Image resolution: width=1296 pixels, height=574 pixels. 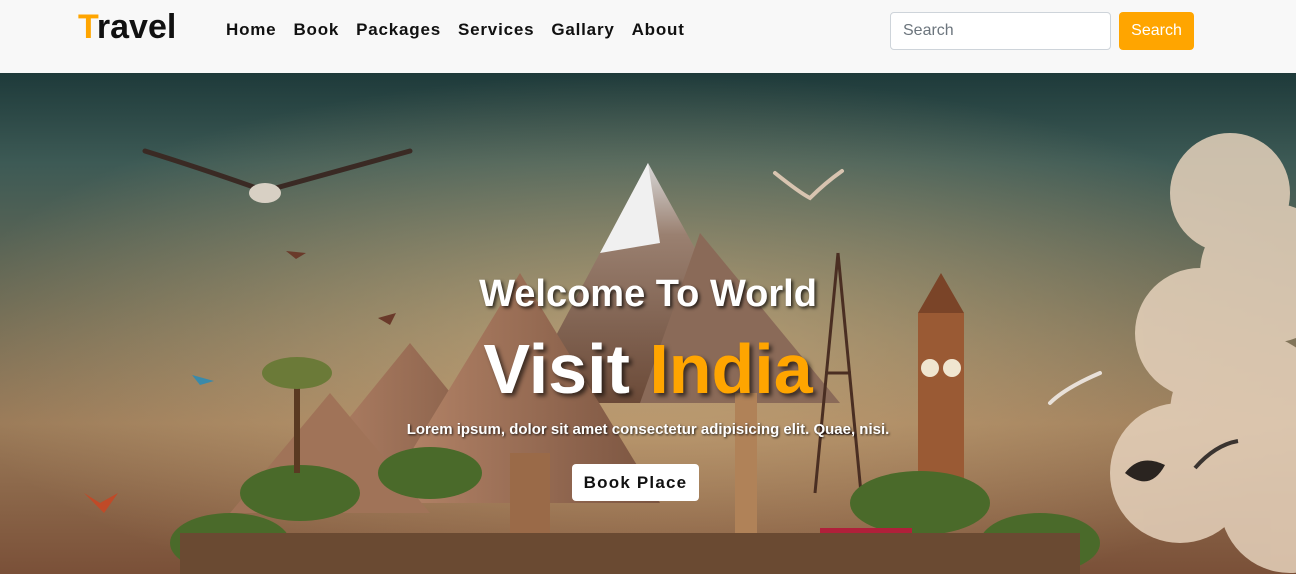 What do you see at coordinates (251, 30) in the screenshot?
I see `nav-link-home: Home` at bounding box center [251, 30].